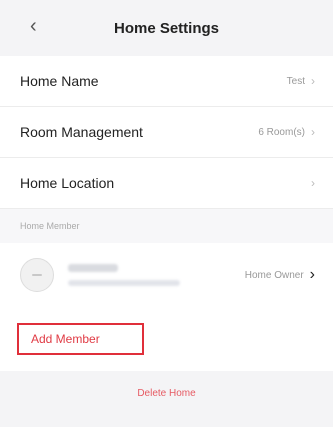 The image size is (333, 427). What do you see at coordinates (59, 81) in the screenshot?
I see `home-name-label: Home Name` at bounding box center [59, 81].